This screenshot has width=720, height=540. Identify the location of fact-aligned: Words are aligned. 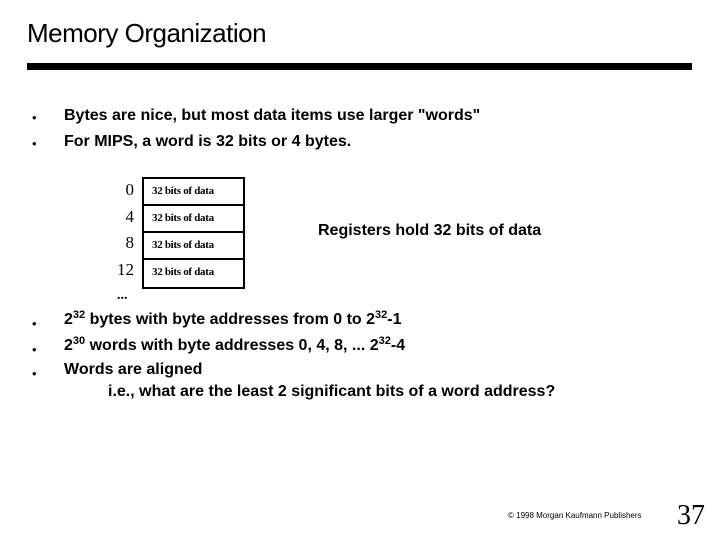
(133, 369).